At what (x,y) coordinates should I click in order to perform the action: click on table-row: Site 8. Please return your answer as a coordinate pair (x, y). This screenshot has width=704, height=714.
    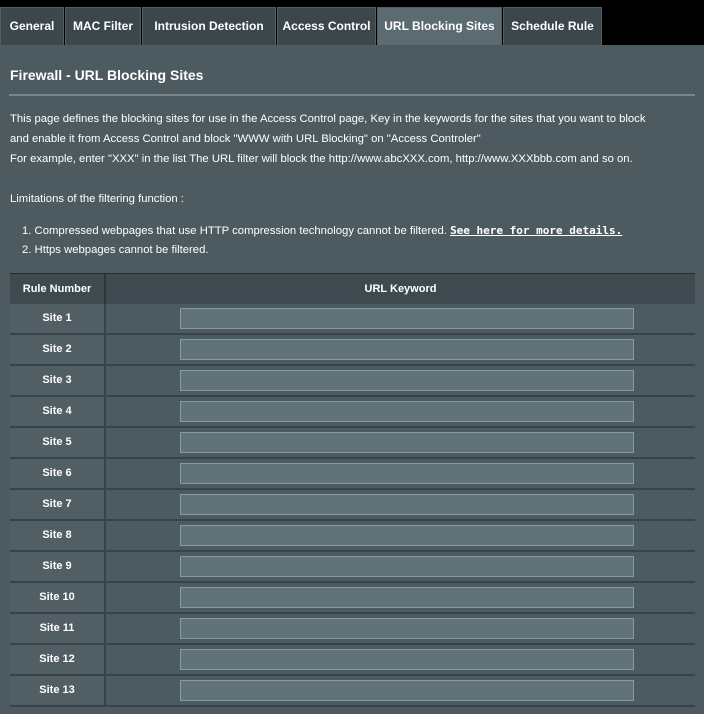
    Looking at the image, I should click on (352, 536).